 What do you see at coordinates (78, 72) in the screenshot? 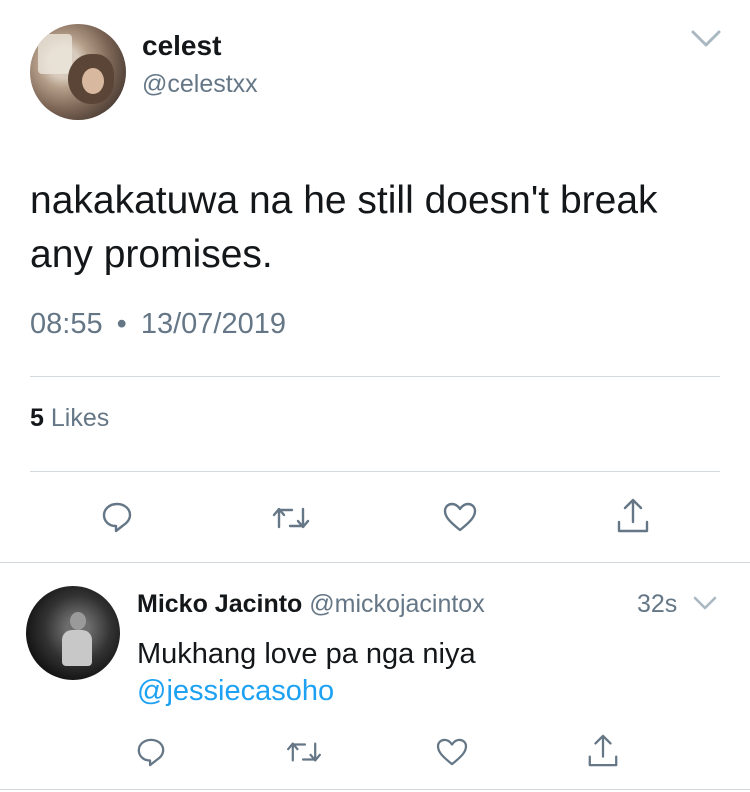
I see `avatar` at bounding box center [78, 72].